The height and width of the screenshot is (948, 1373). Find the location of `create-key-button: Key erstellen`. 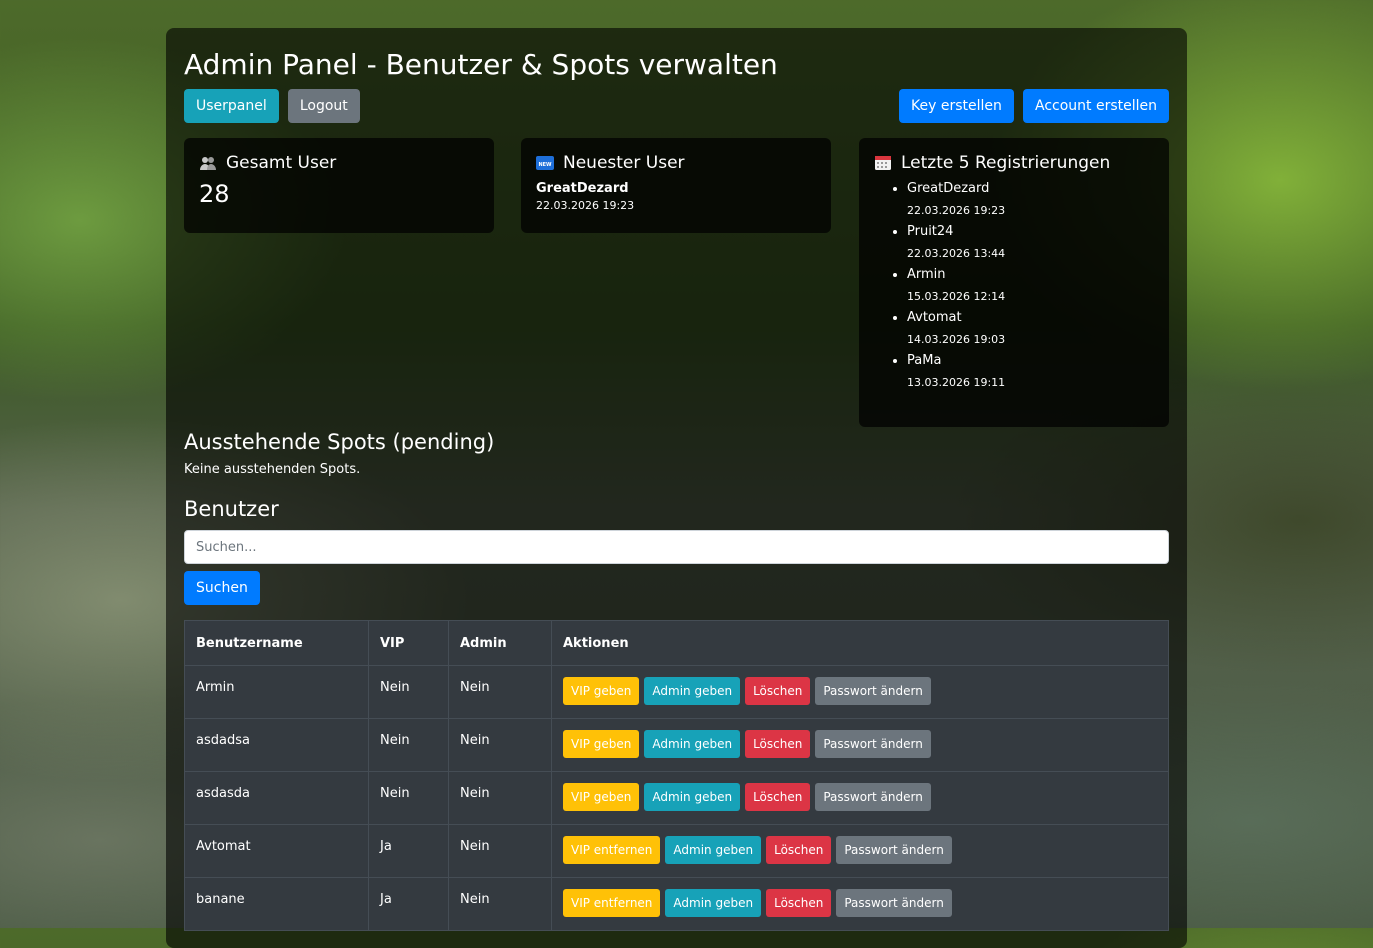

create-key-button: Key erstellen is located at coordinates (956, 106).